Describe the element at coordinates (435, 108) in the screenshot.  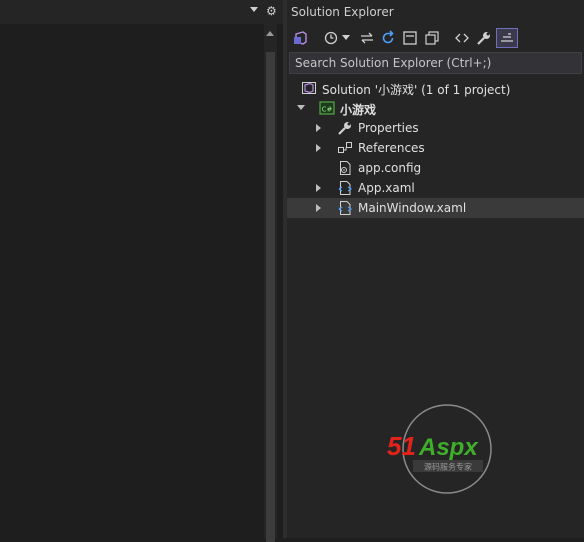
I see `tree-item-project: C# 小游戏` at that location.